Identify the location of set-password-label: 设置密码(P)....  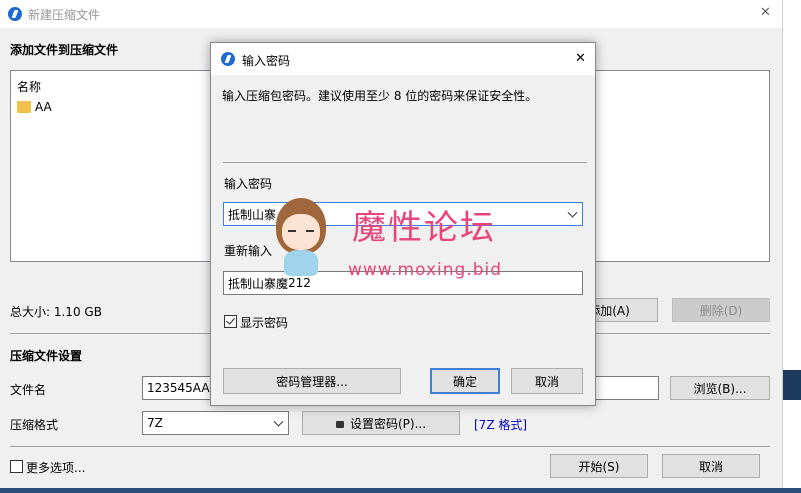
(388, 423).